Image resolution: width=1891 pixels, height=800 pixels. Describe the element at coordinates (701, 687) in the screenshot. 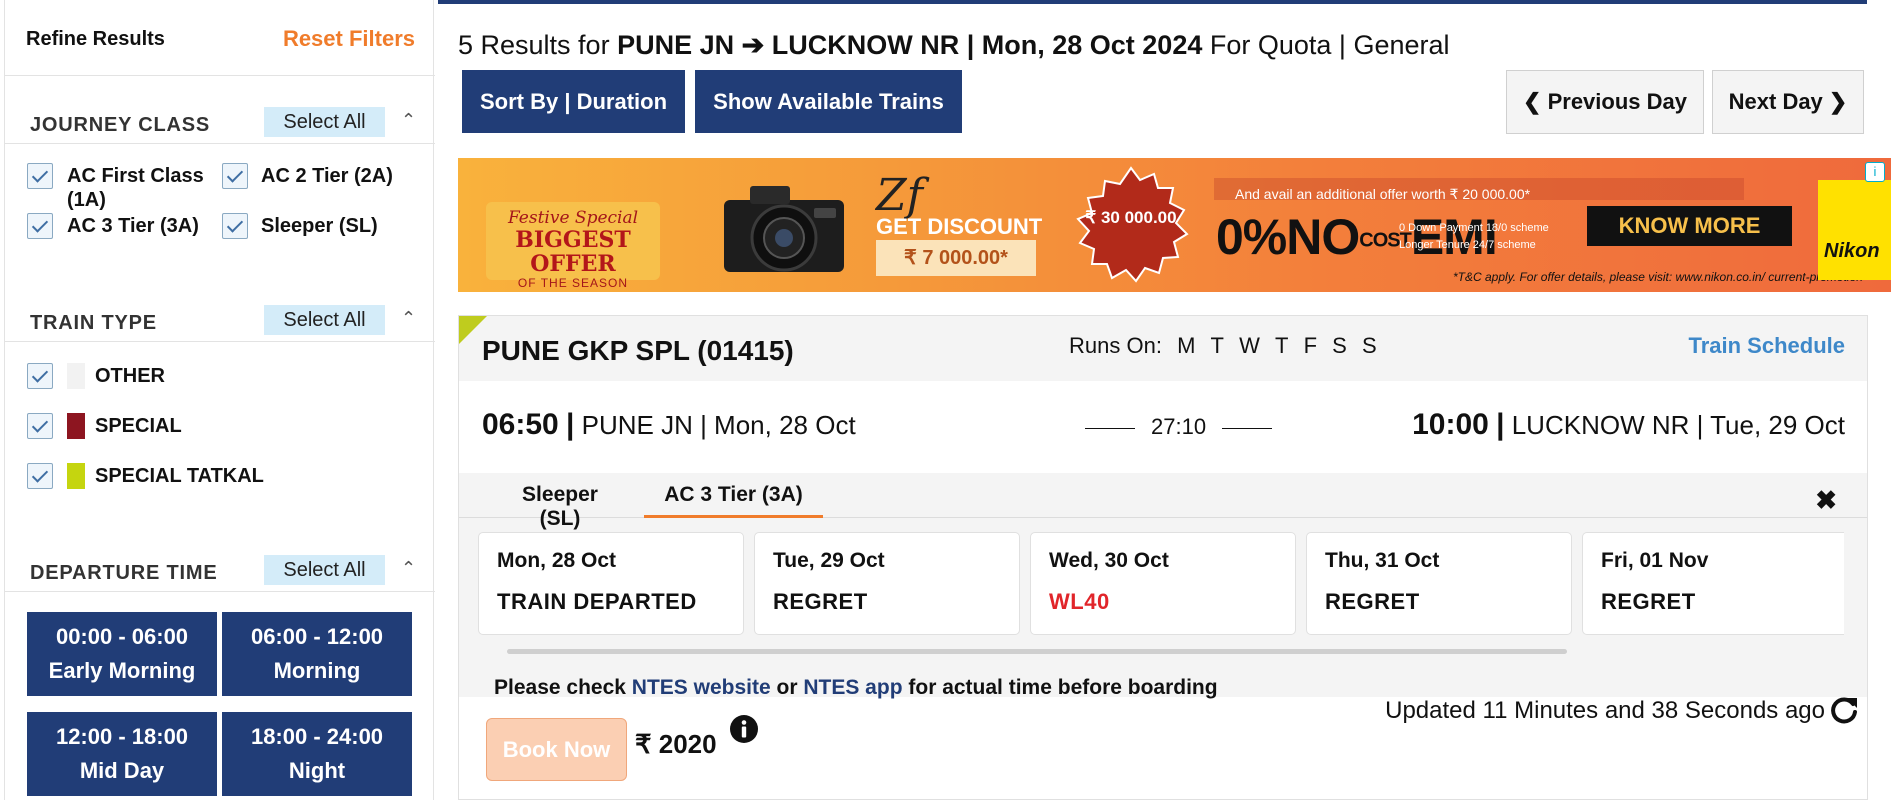

I see `ntes-website-link: NTES website` at that location.